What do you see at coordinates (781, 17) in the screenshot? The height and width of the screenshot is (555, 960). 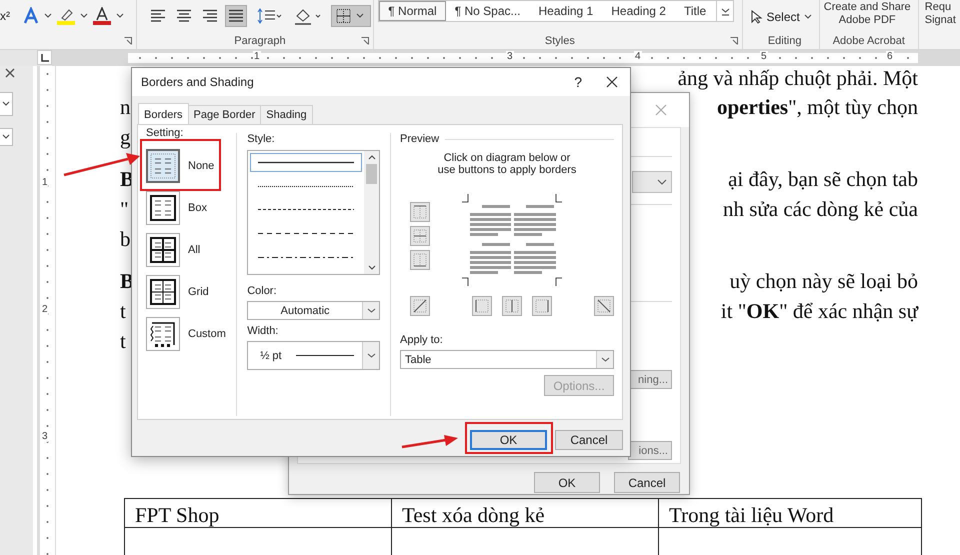 I see `select-button: Select` at bounding box center [781, 17].